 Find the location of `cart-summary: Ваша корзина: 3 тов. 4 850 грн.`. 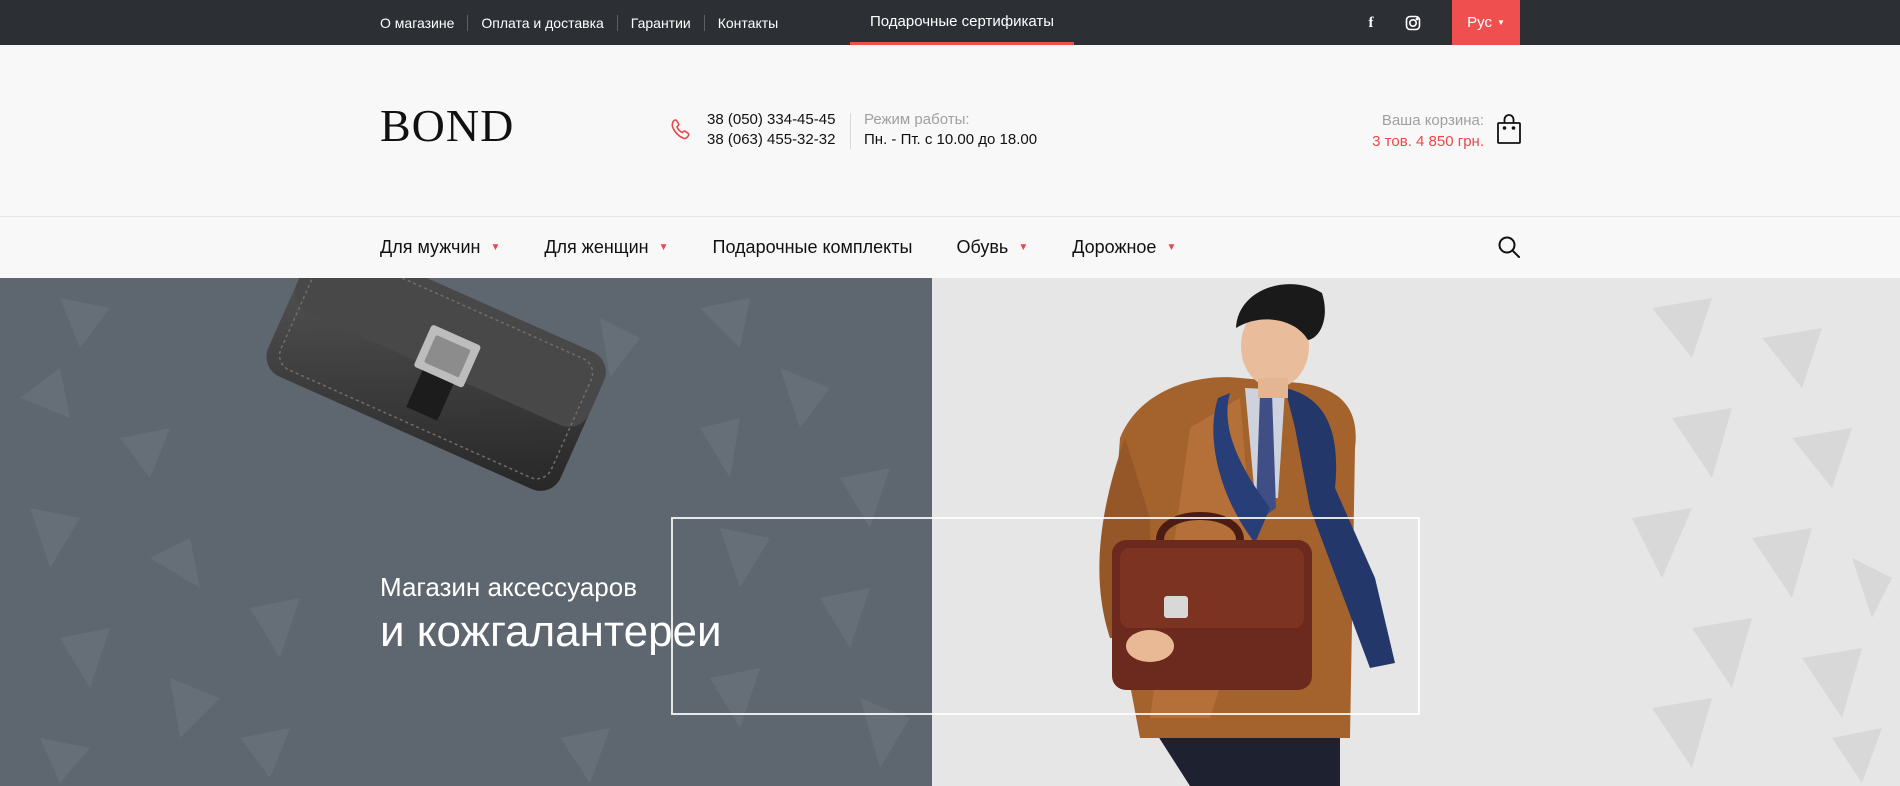

cart-summary: Ваша корзина: 3 тов. 4 850 грн. is located at coordinates (1428, 131).